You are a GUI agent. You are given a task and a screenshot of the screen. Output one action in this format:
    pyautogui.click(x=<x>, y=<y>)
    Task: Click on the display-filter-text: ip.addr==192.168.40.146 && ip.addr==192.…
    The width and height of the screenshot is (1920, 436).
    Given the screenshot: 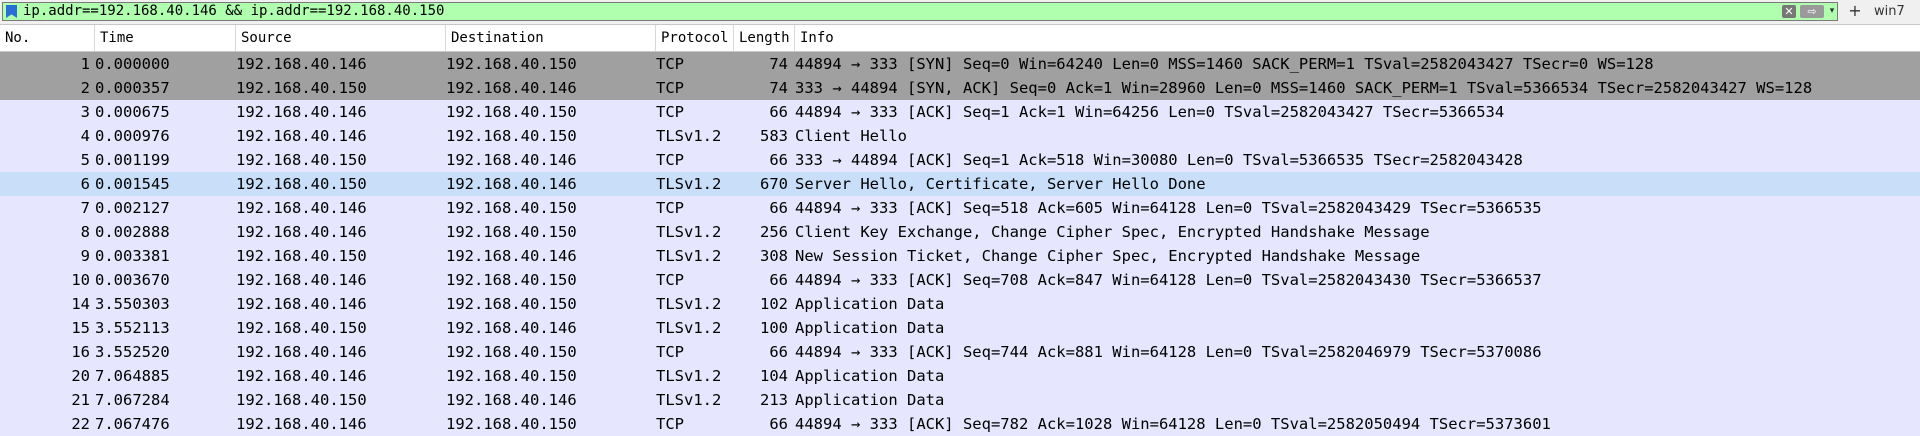 What is the action you would take?
    pyautogui.click(x=233, y=11)
    